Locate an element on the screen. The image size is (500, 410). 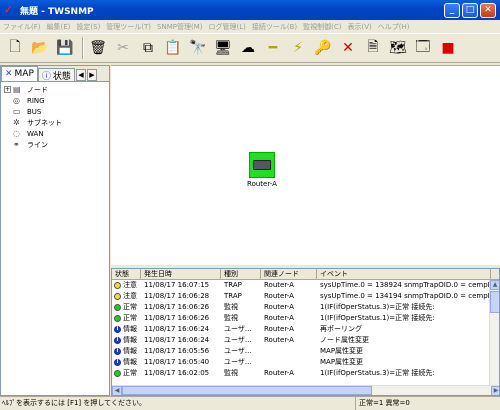
header-type: 種別 is located at coordinates (241, 274).